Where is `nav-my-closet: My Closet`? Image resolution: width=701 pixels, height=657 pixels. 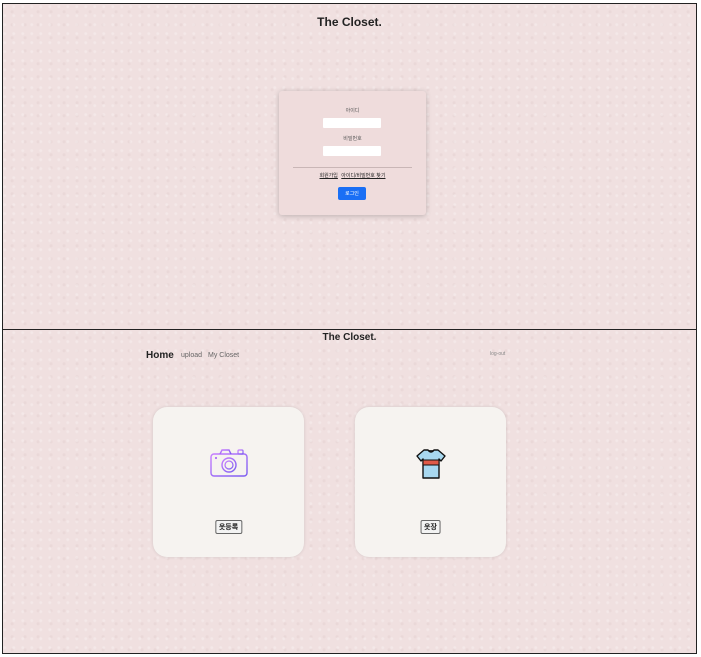
nav-my-closet: My Closet is located at coordinates (223, 355).